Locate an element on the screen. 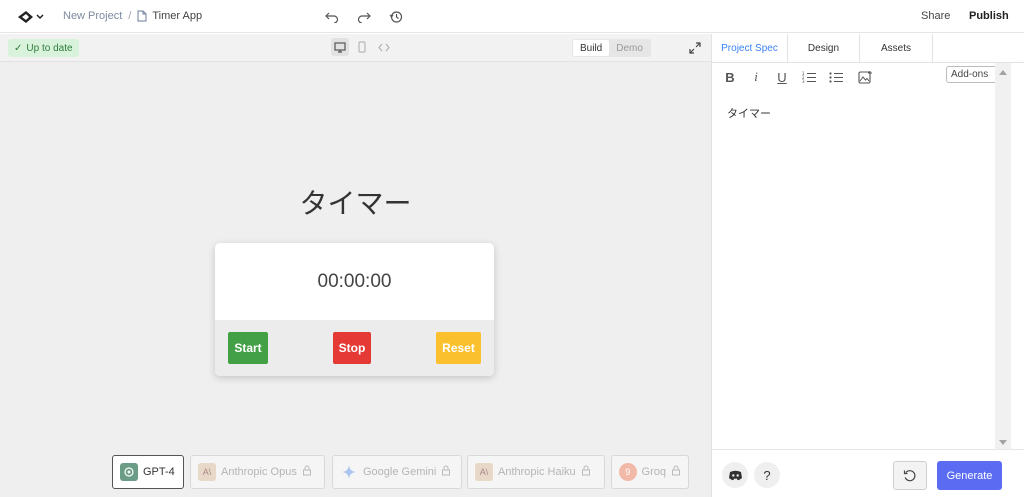 The height and width of the screenshot is (497, 1024). generate-button: Generate is located at coordinates (969, 475).